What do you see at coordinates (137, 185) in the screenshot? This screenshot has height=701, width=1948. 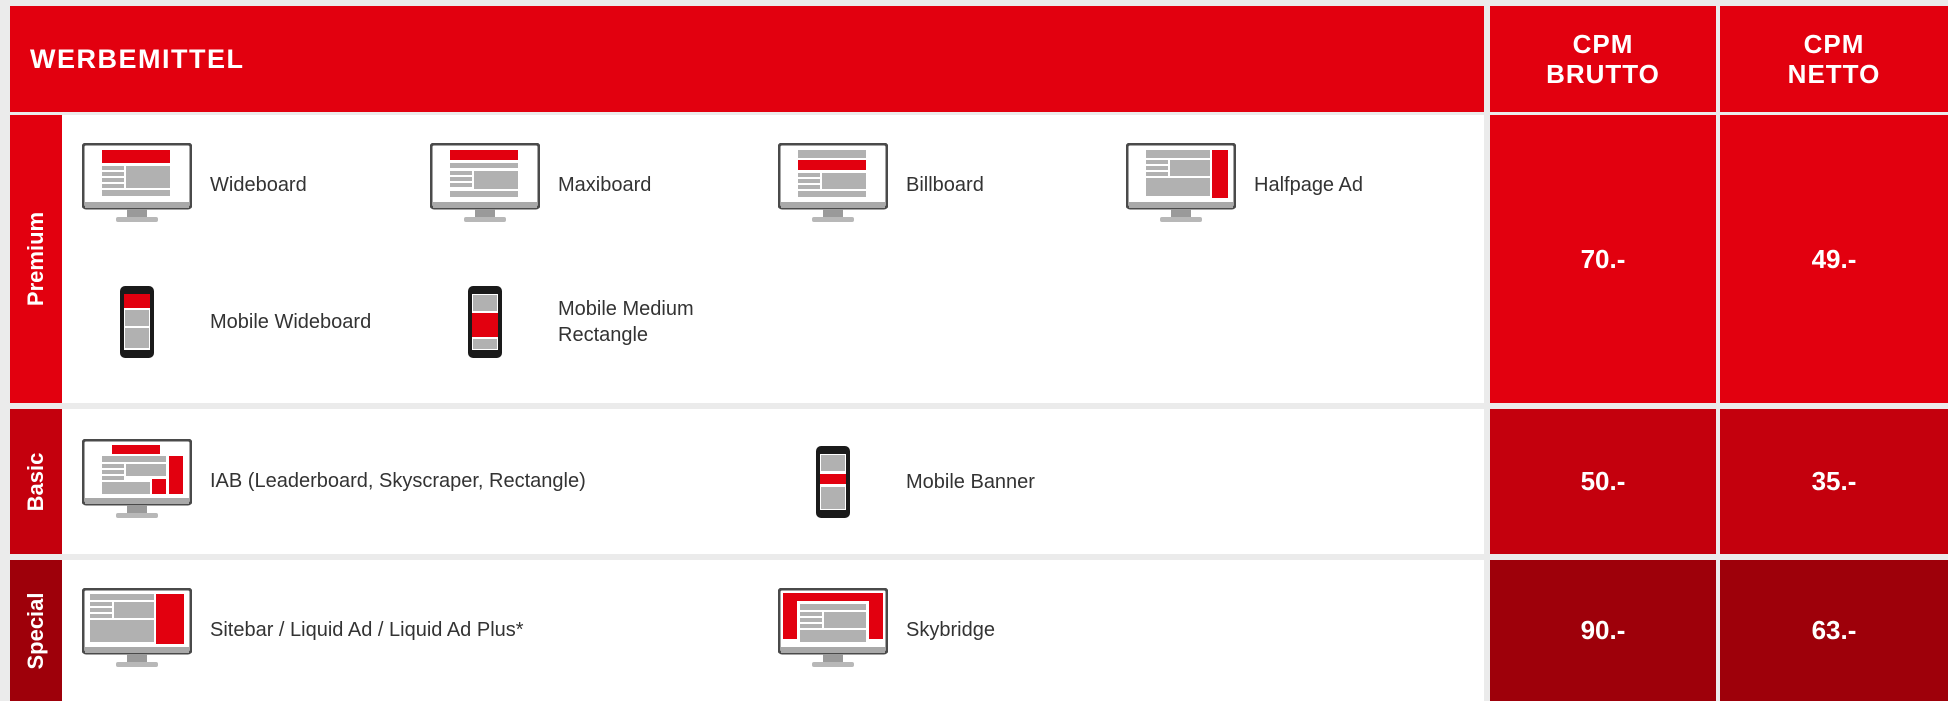 I see `desktop-wideboard-icon` at bounding box center [137, 185].